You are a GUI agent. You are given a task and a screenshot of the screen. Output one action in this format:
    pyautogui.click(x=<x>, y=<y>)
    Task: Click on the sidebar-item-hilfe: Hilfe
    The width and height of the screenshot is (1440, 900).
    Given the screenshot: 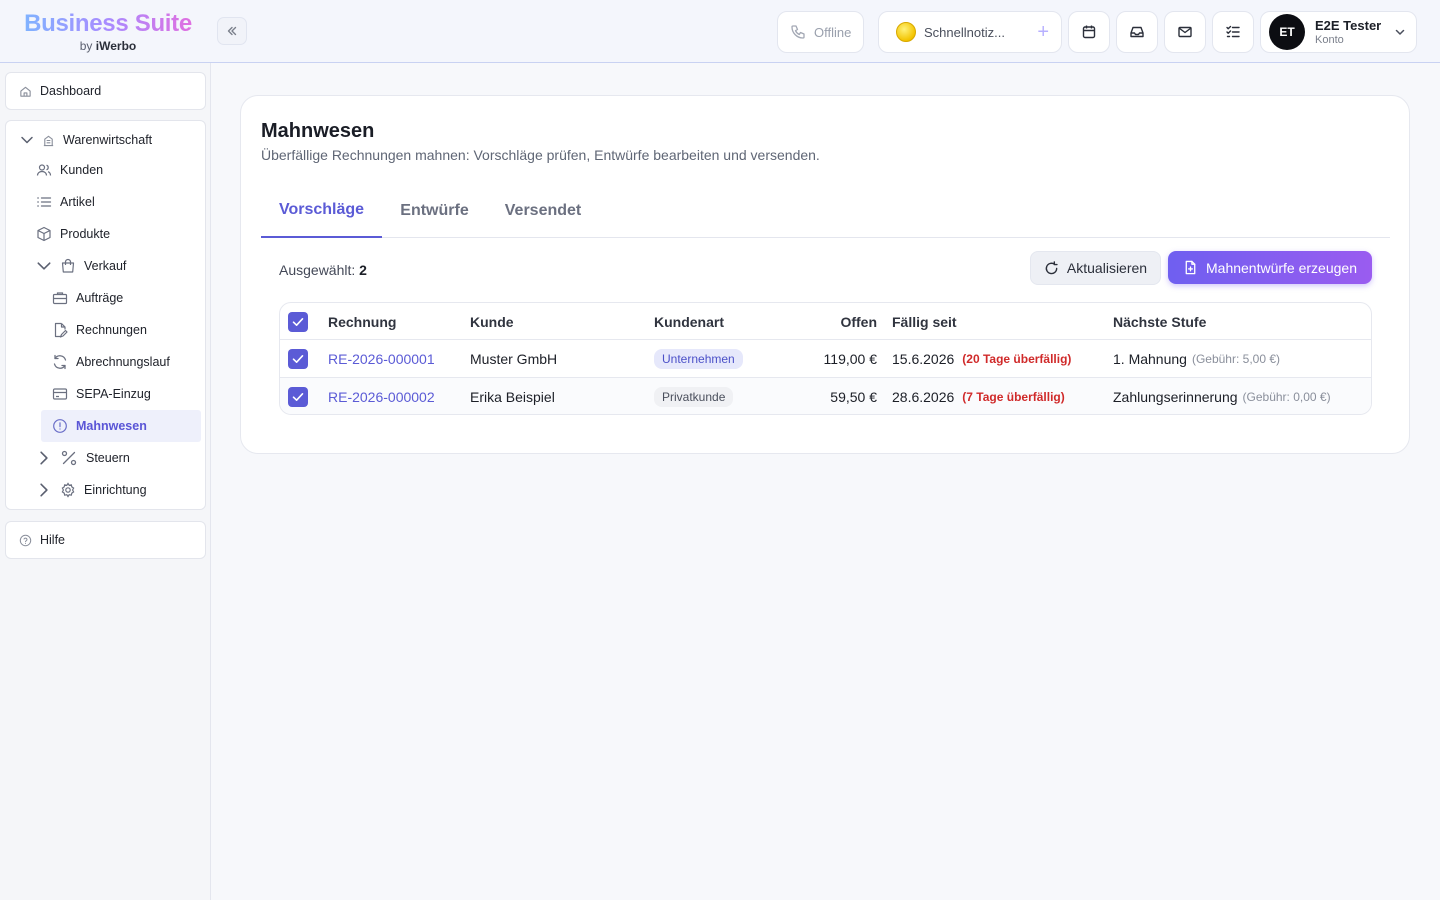 What is the action you would take?
    pyautogui.click(x=42, y=540)
    